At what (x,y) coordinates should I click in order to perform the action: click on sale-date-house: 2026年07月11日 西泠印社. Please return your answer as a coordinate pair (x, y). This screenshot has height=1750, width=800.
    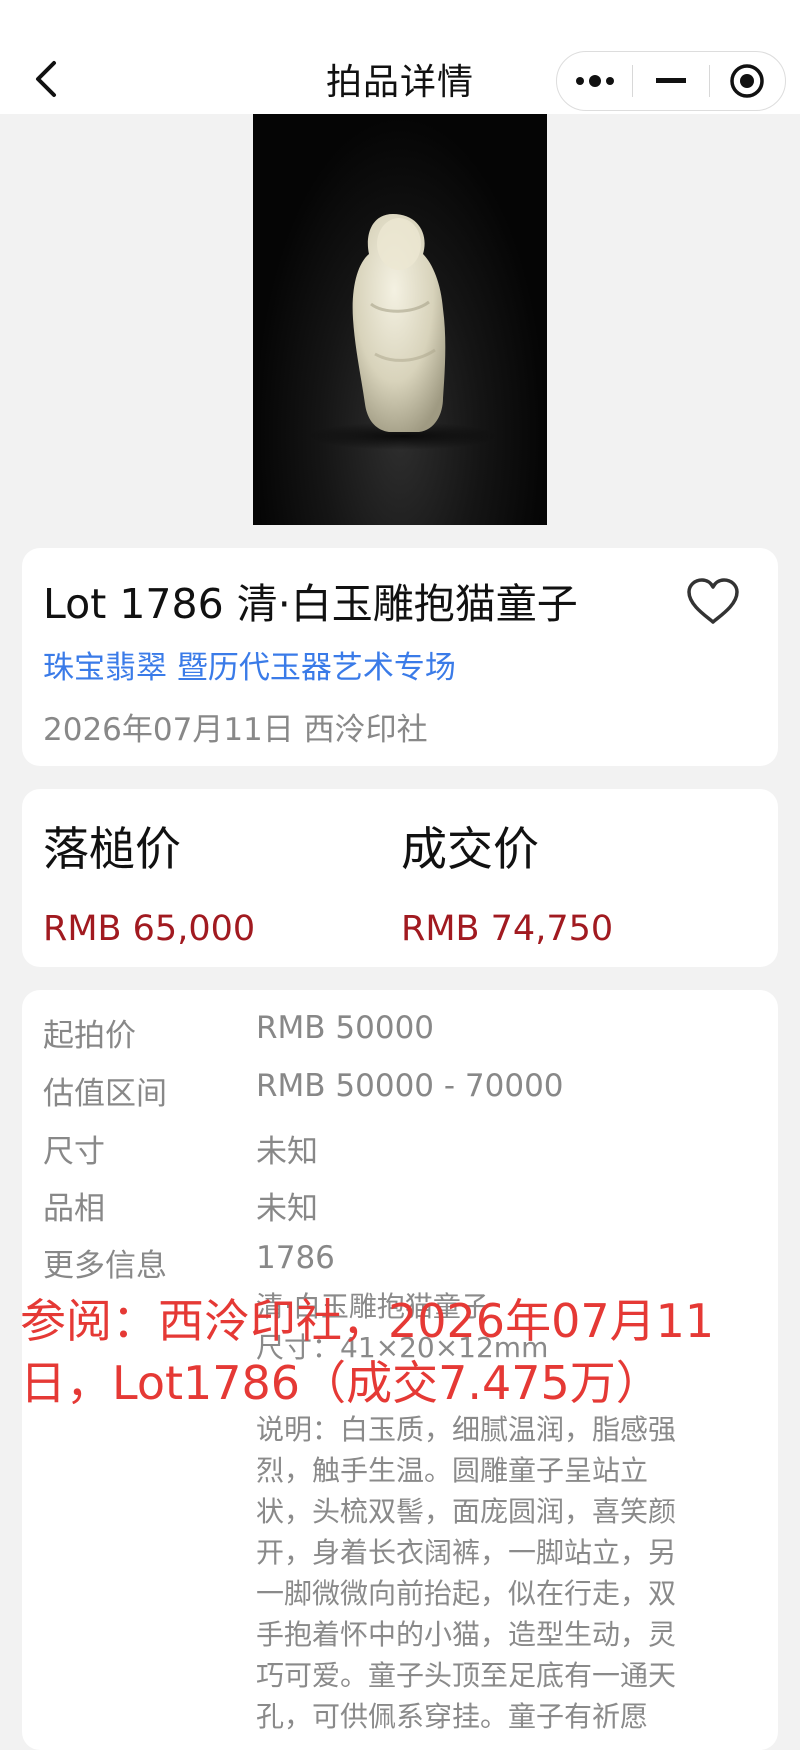
    Looking at the image, I should click on (235, 730).